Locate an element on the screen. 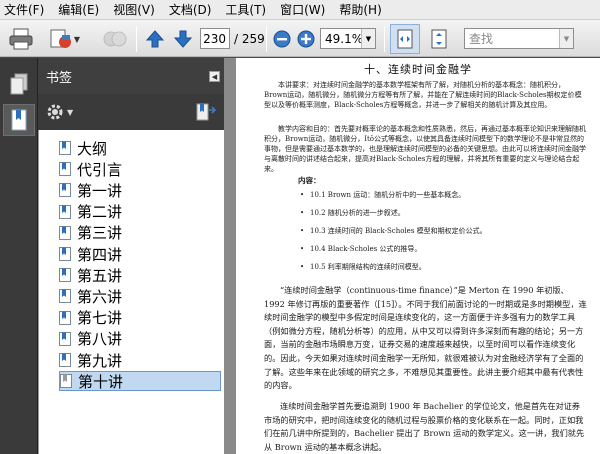 The width and height of the screenshot is (600, 454). toolbar: ▼ 230 / 259 49.1% ▼ 查找 ▼ is located at coordinates (300, 38).